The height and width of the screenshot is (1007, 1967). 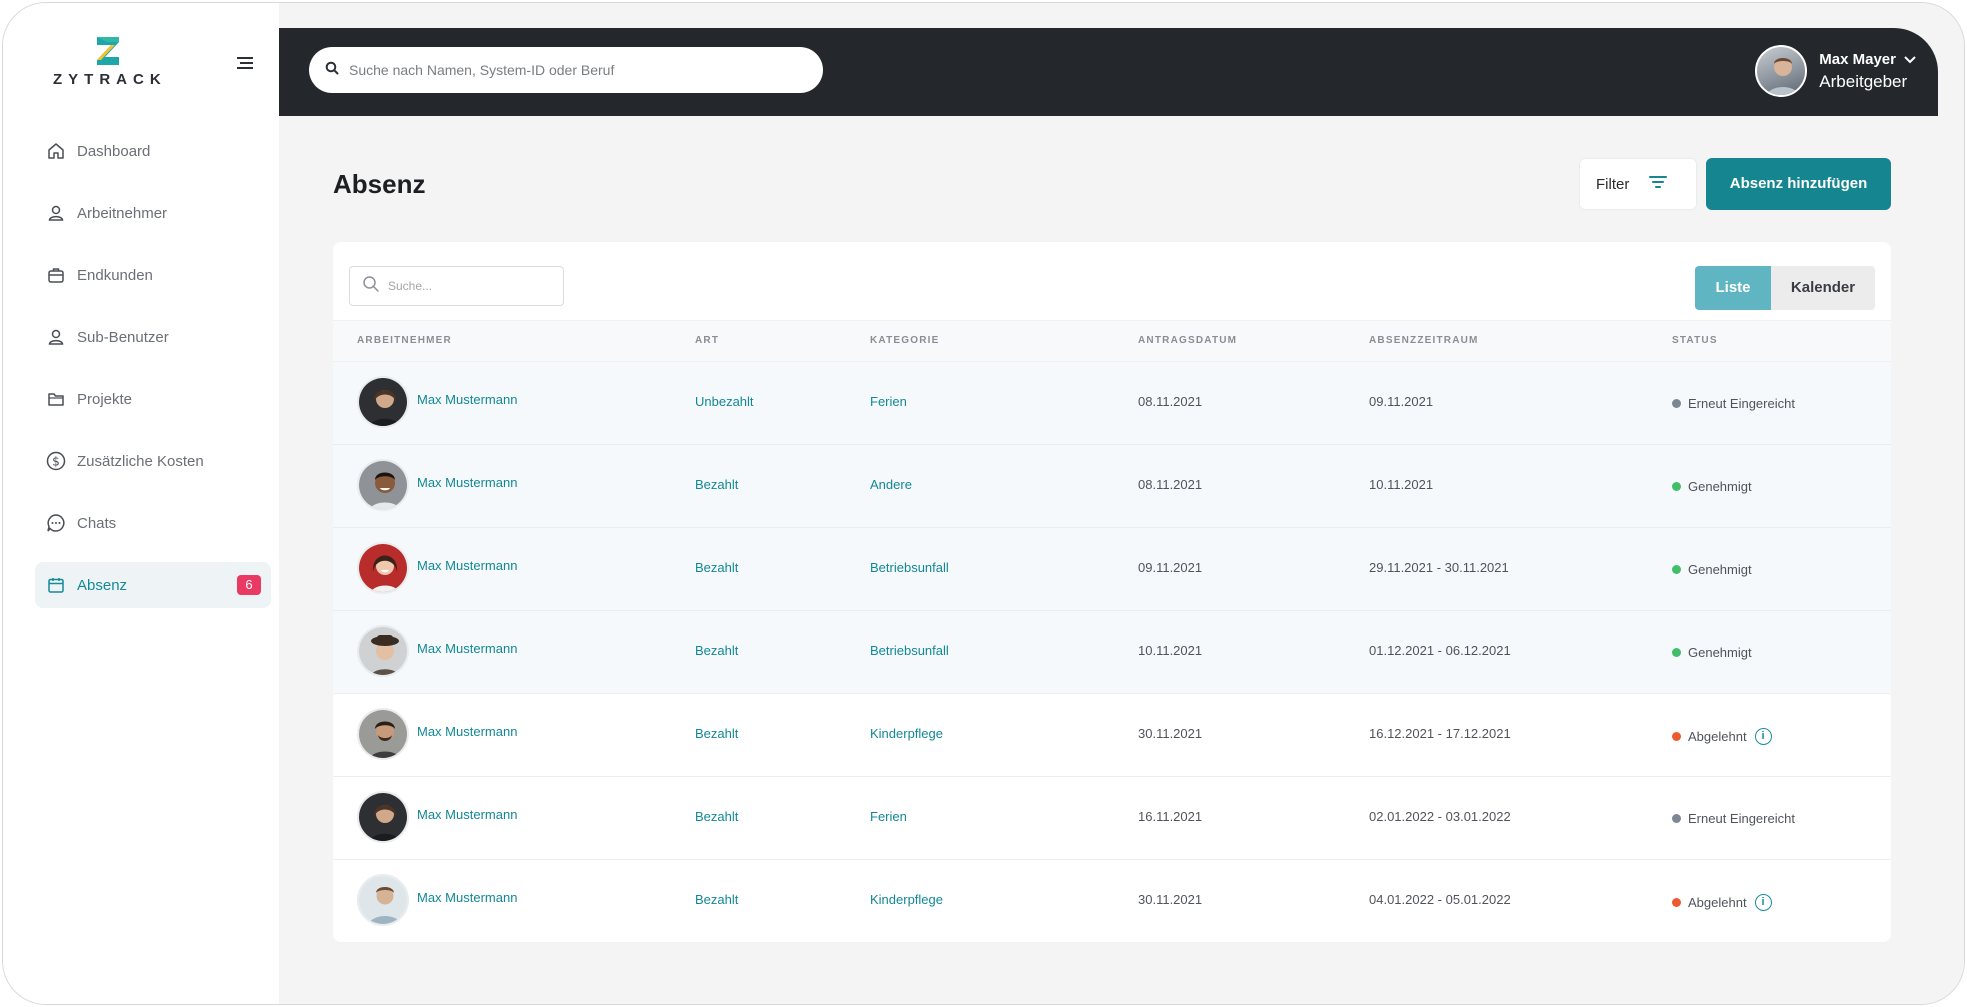 I want to click on sidebar-item-endkunden: Endkunden, so click(x=153, y=275).